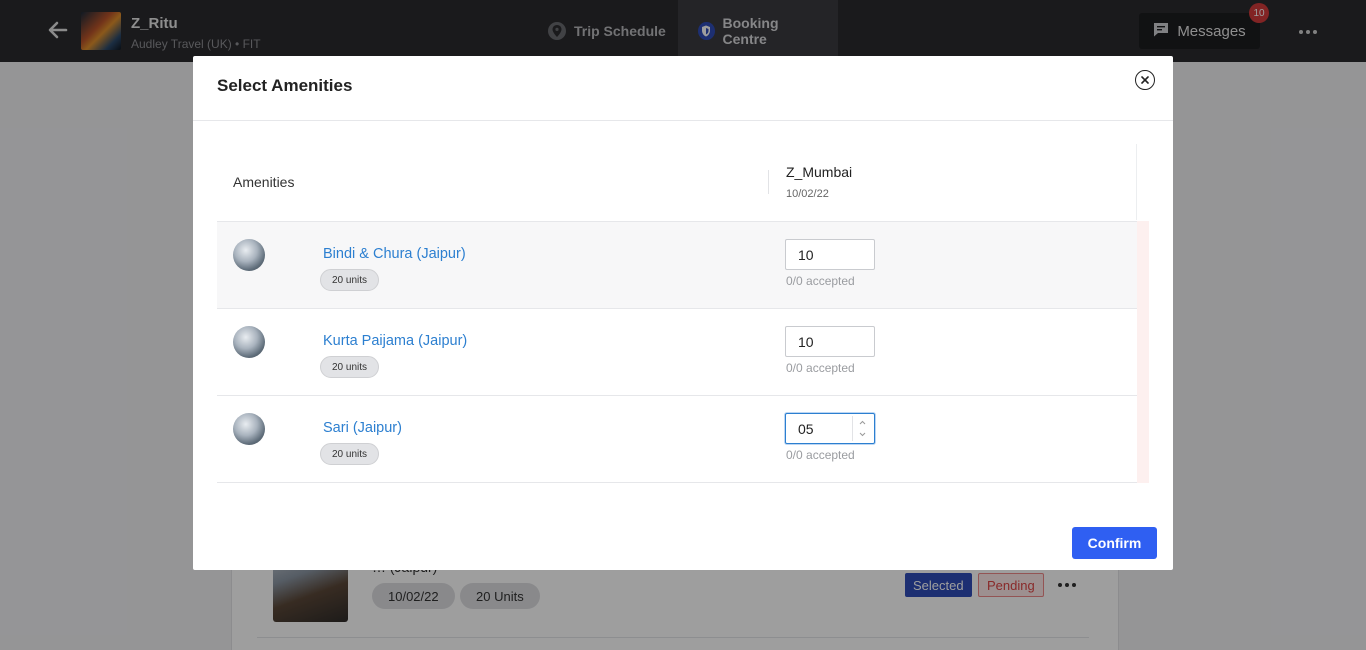 The height and width of the screenshot is (650, 1366). Describe the element at coordinates (394, 254) in the screenshot. I see `amenity-name-link: Bindi & Chura (Jaipur)` at that location.